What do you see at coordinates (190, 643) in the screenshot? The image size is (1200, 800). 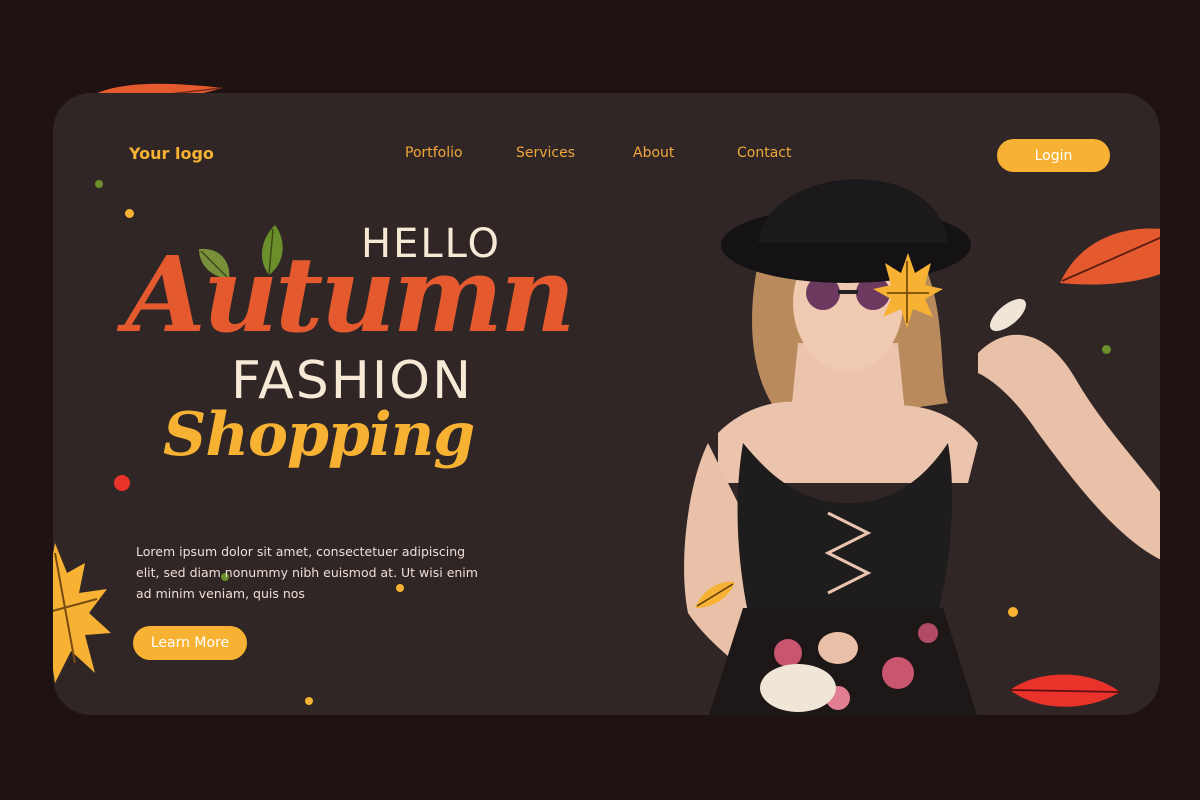 I see `learn-more-button: Learn More` at bounding box center [190, 643].